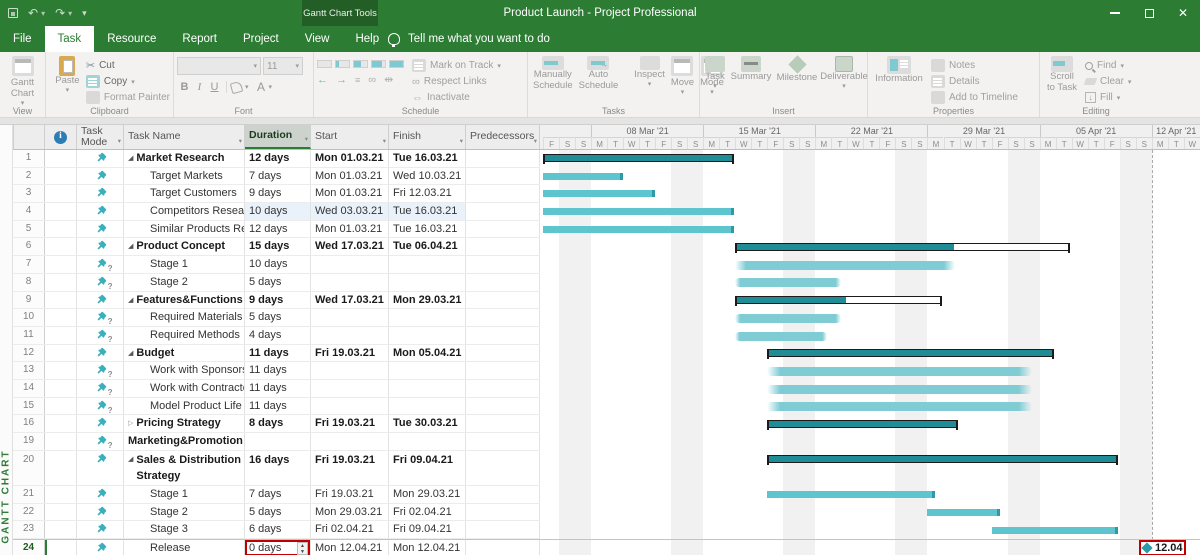 The width and height of the screenshot is (1200, 555). I want to click on percent-100%-button, so click(396, 64).